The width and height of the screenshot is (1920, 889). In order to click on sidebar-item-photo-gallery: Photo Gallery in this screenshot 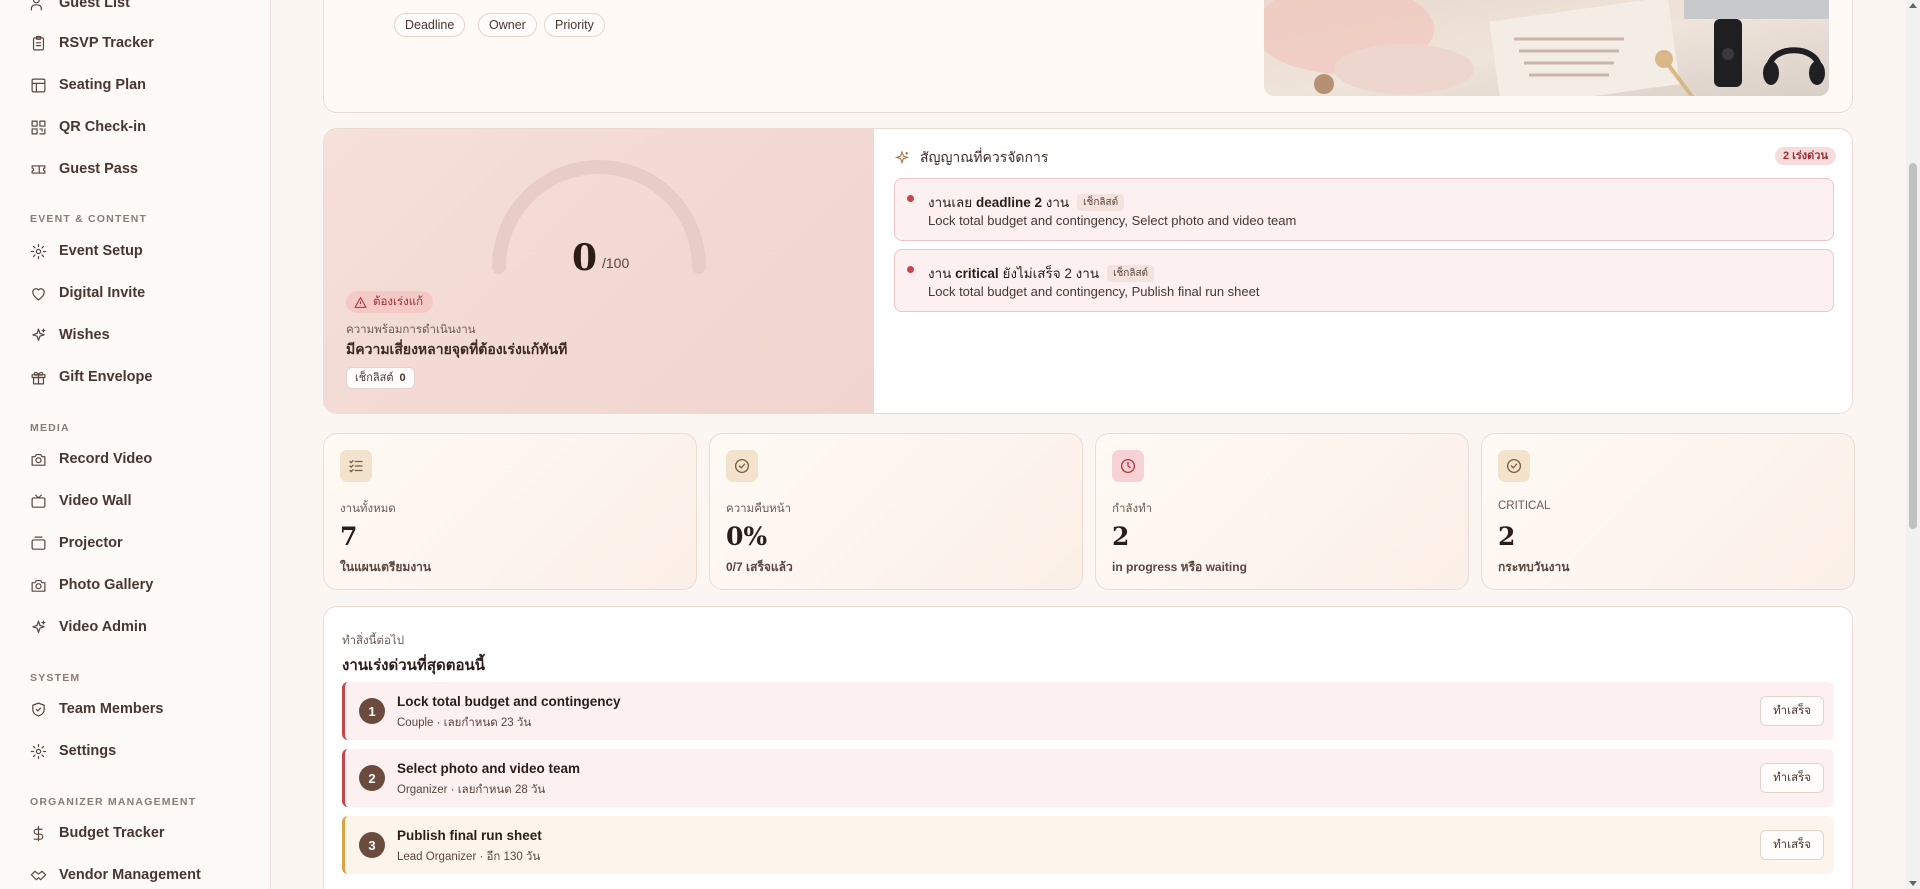, I will do `click(91, 585)`.